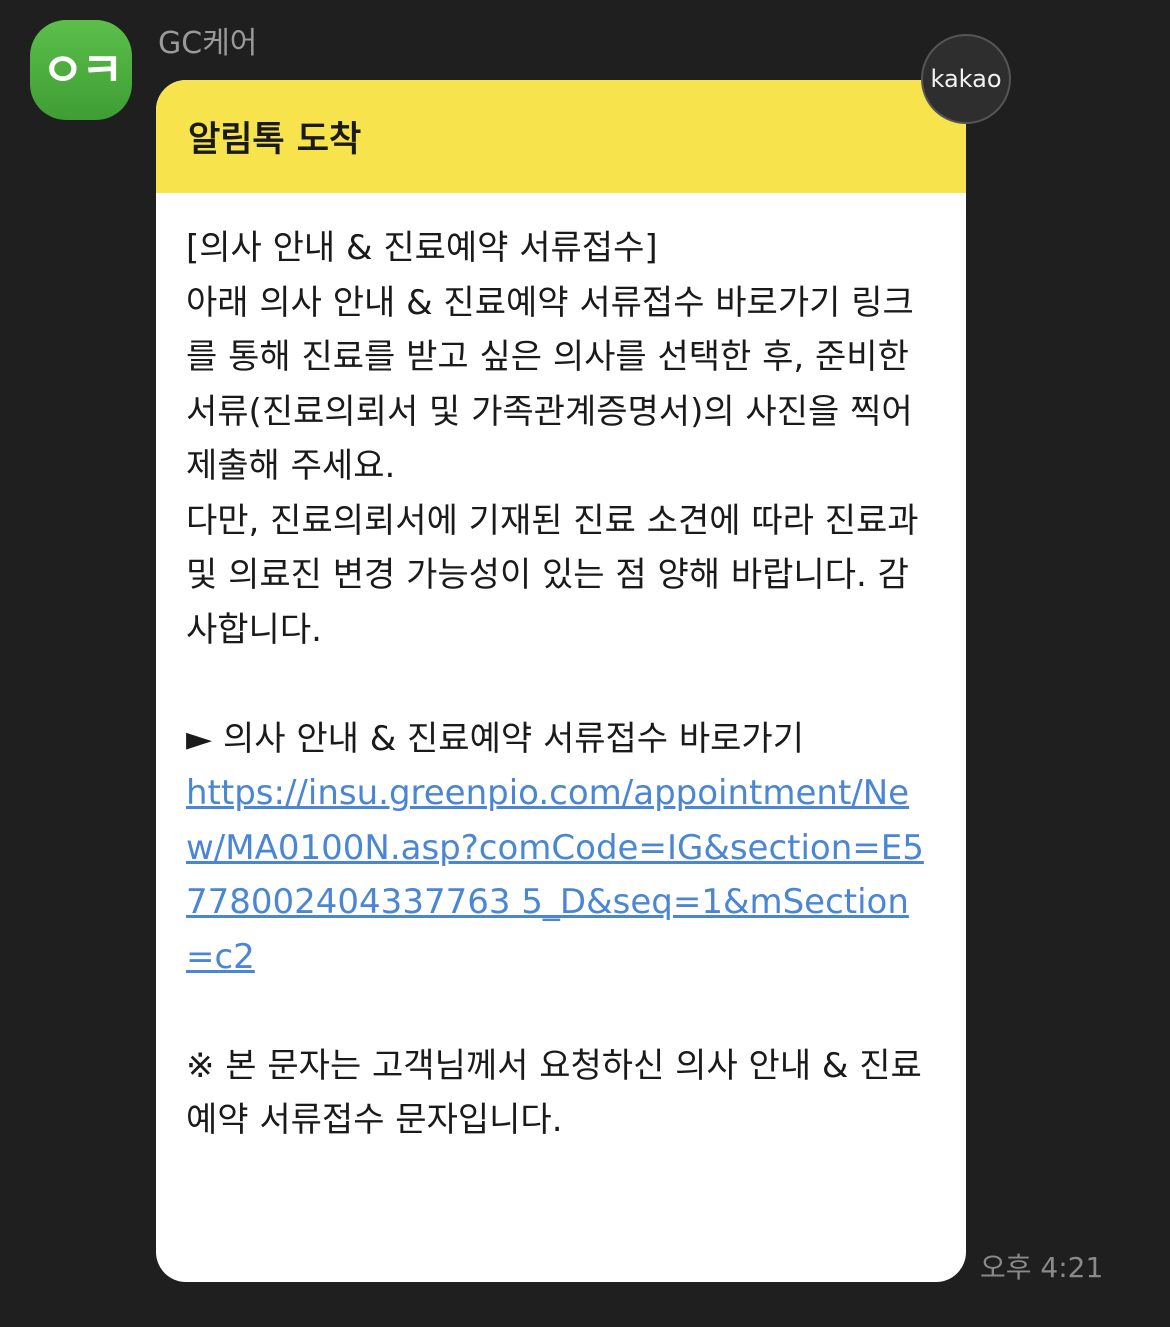  Describe the element at coordinates (561, 136) in the screenshot. I see `bubble-header: 알림톡 도착` at that location.